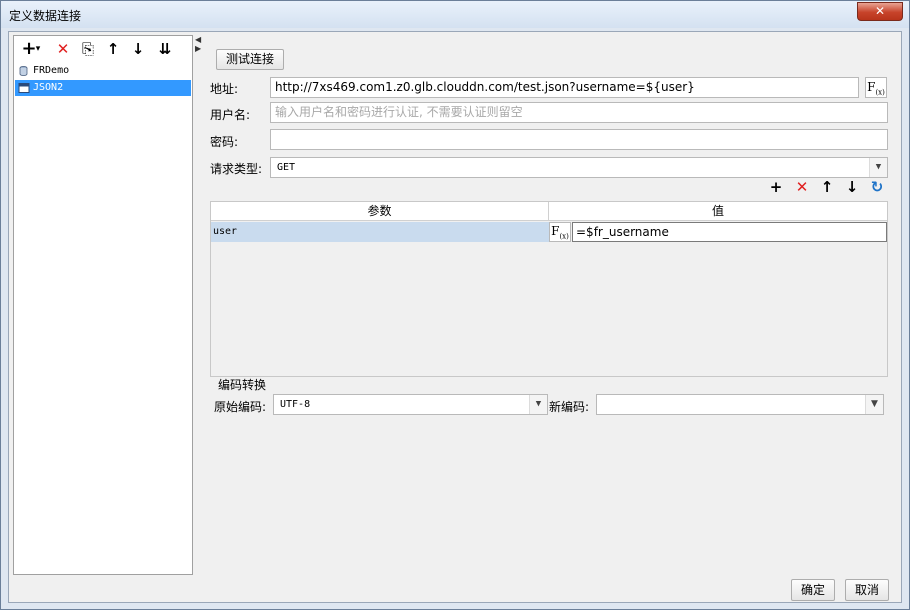 This screenshot has width=910, height=610. What do you see at coordinates (876, 87) in the screenshot?
I see `address-formula-button: F(x)` at bounding box center [876, 87].